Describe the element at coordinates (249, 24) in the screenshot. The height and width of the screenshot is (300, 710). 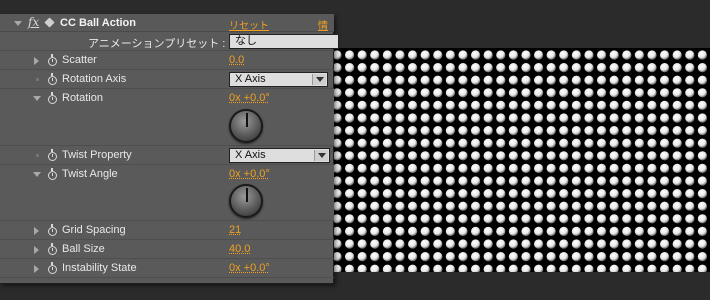
I see `reset-link: リセット` at that location.